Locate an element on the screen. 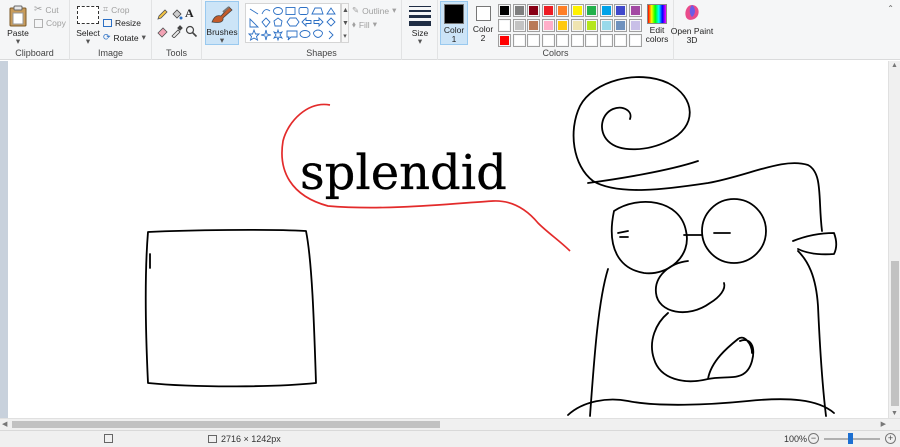  paste-icon is located at coordinates (18, 16).